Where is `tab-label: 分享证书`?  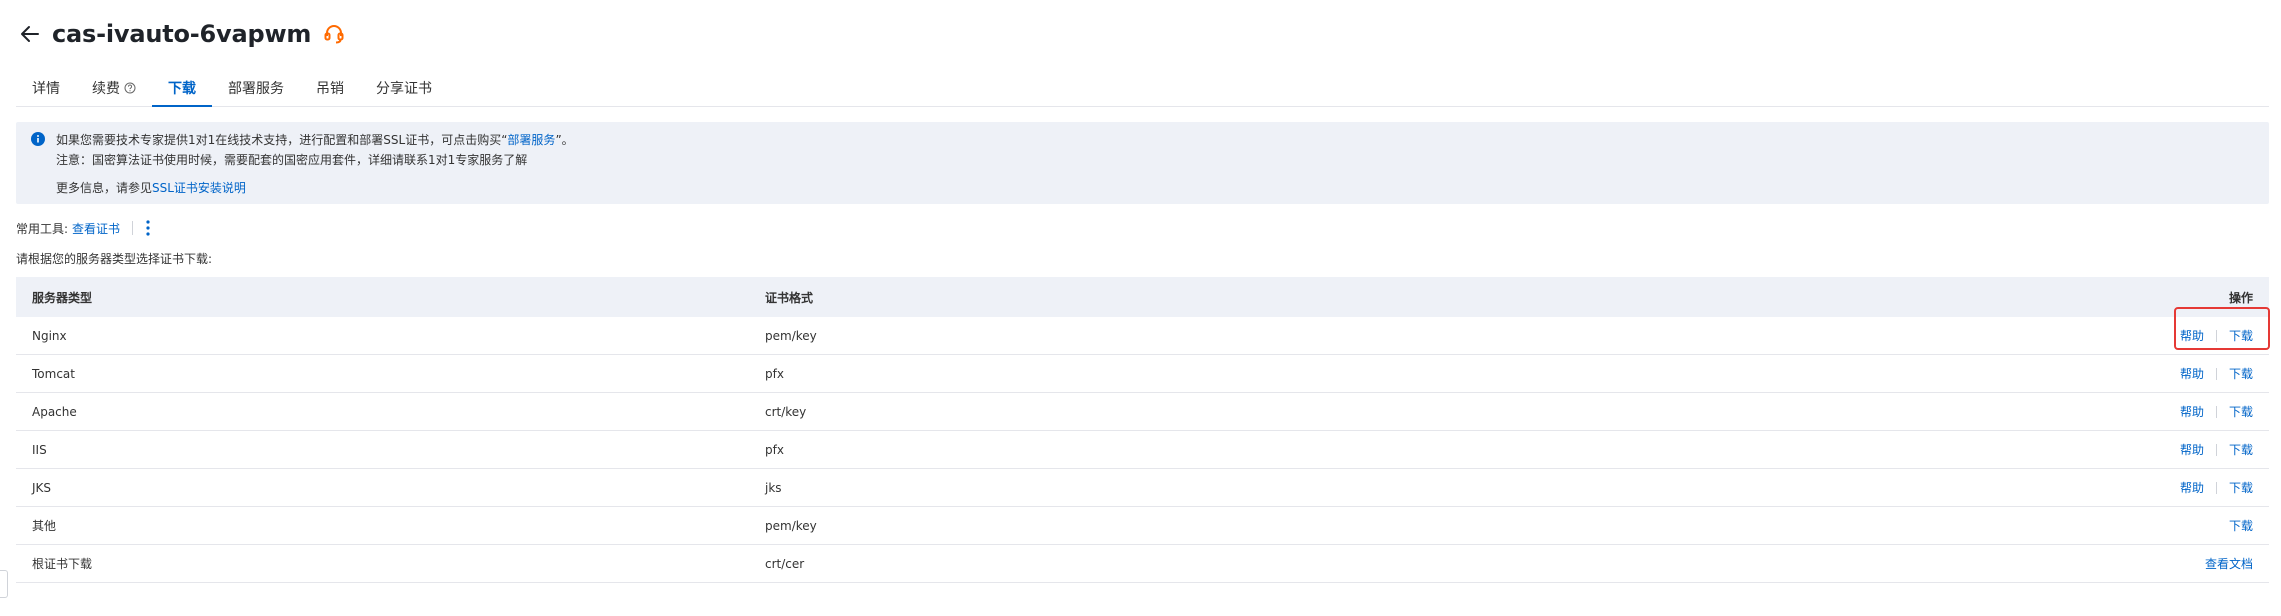 tab-label: 分享证书 is located at coordinates (404, 89).